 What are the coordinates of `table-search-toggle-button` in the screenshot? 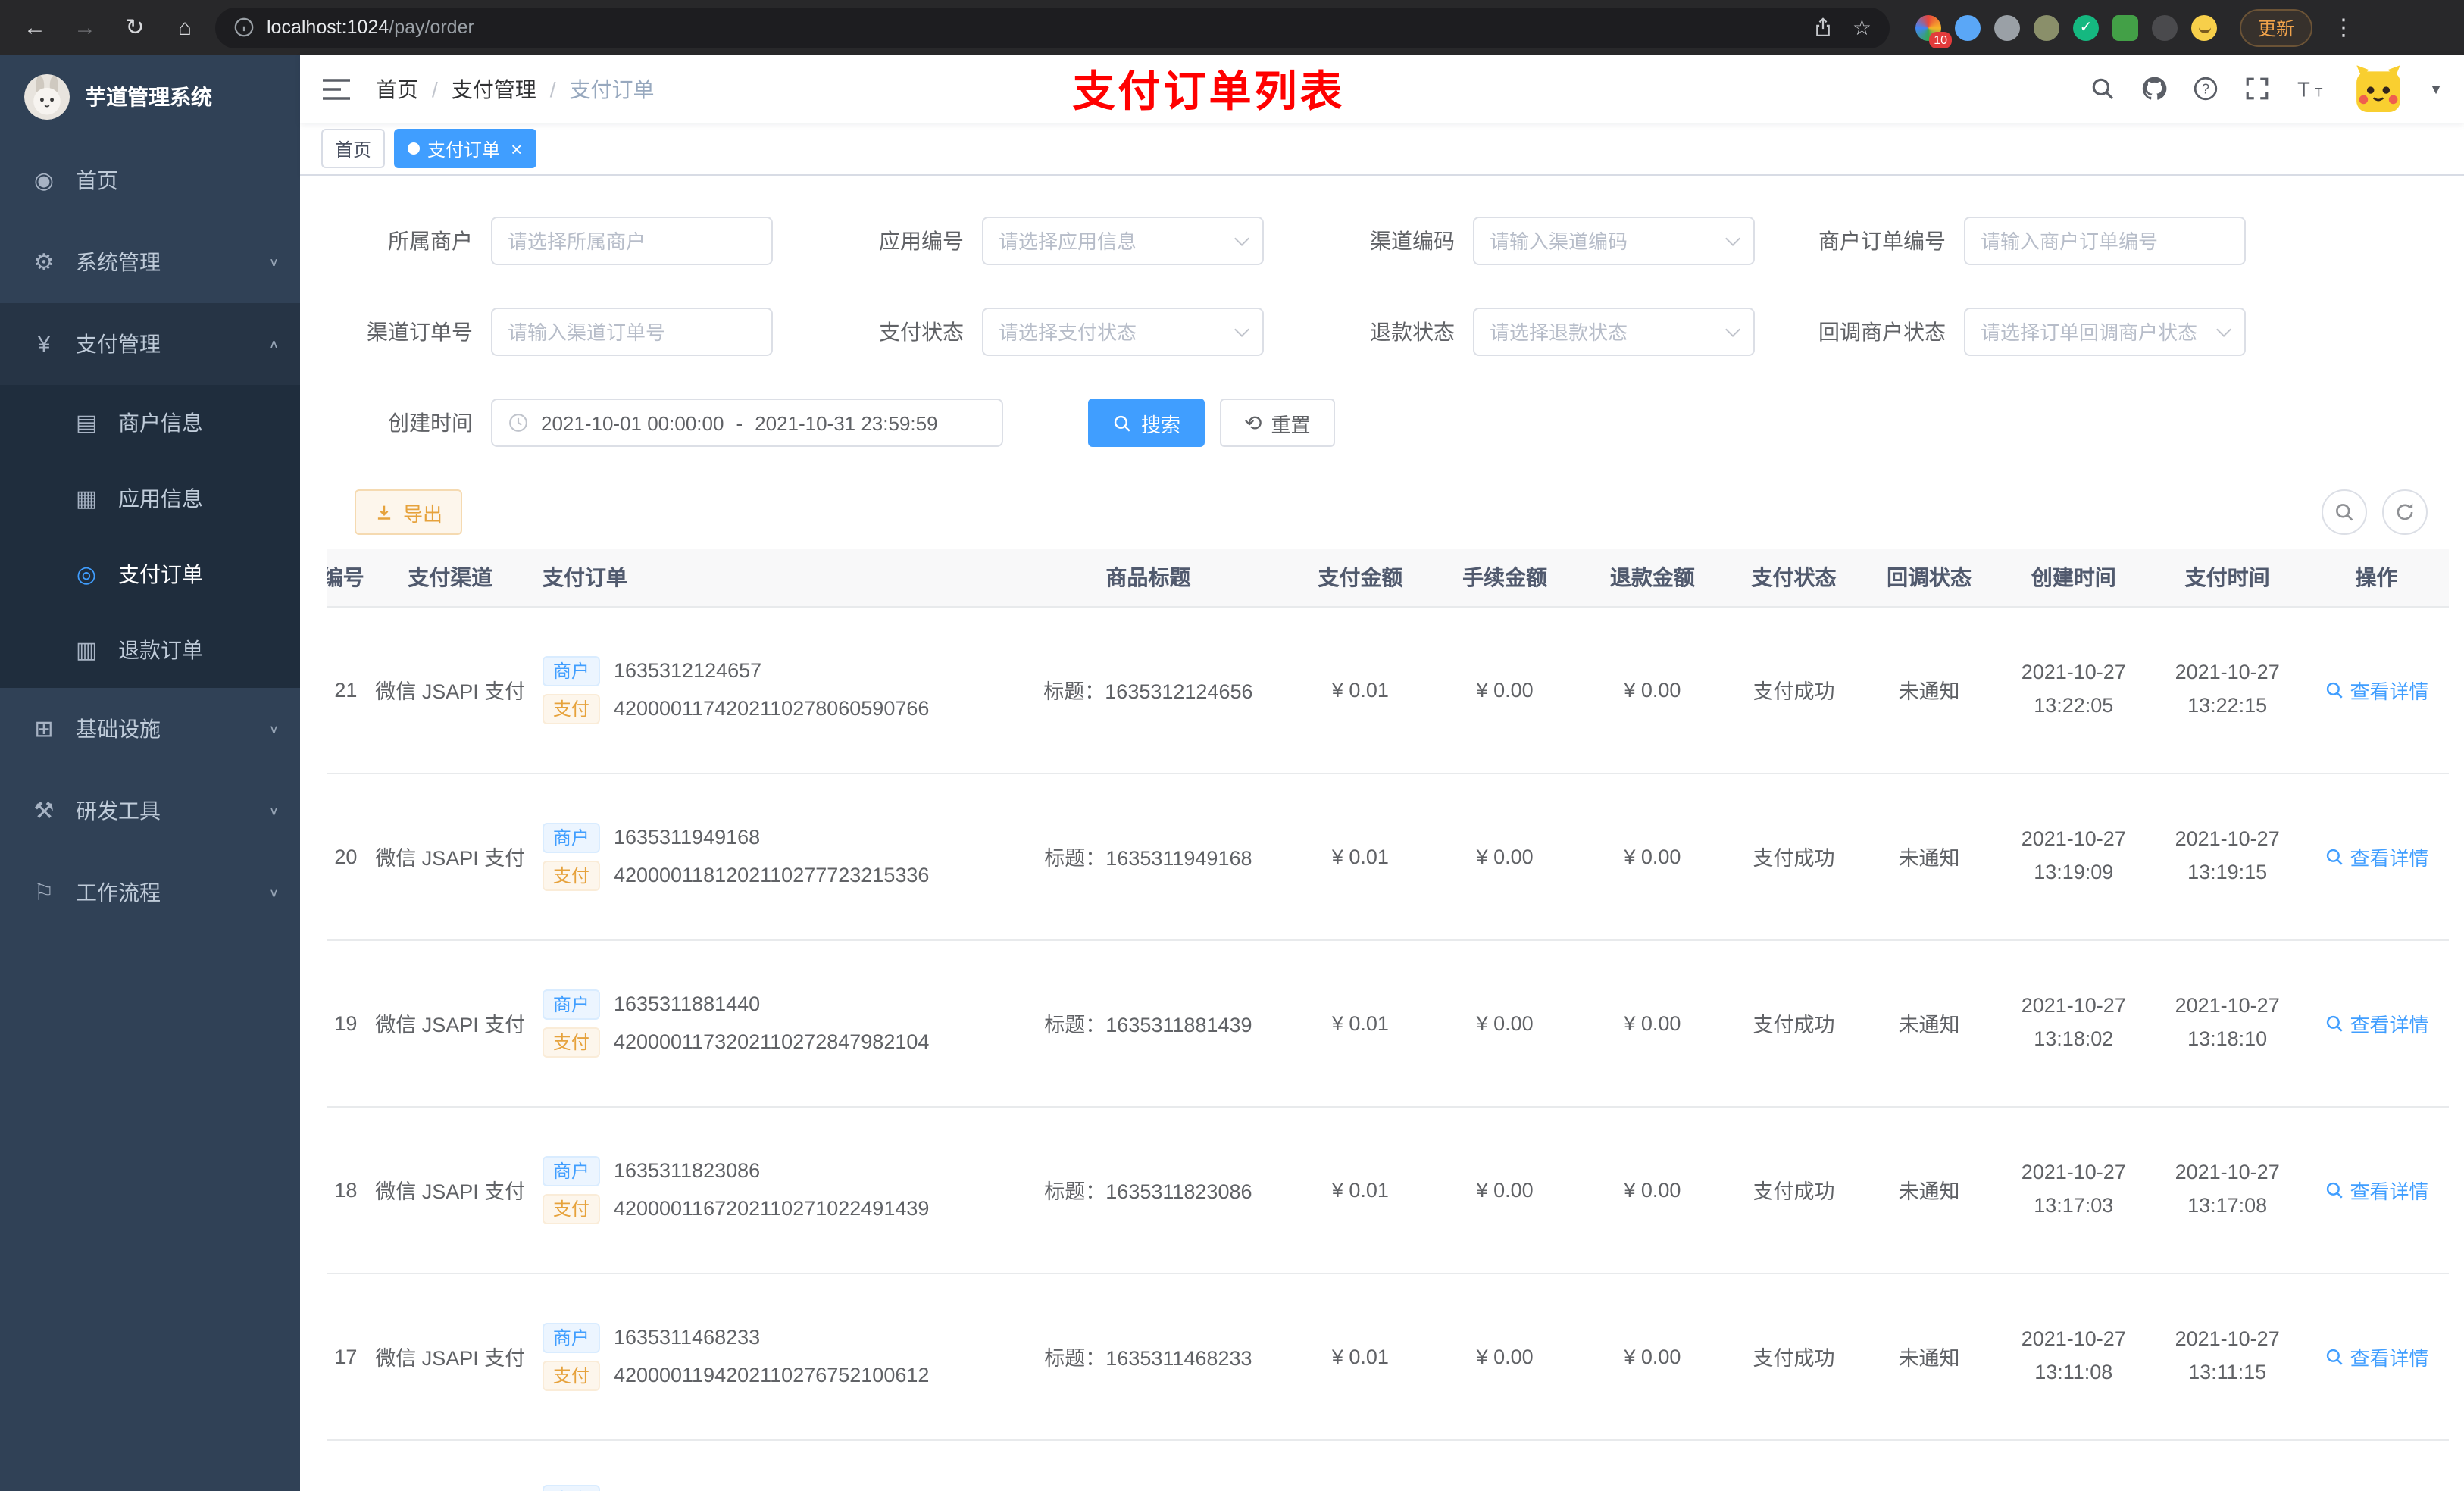 It's located at (2344, 512).